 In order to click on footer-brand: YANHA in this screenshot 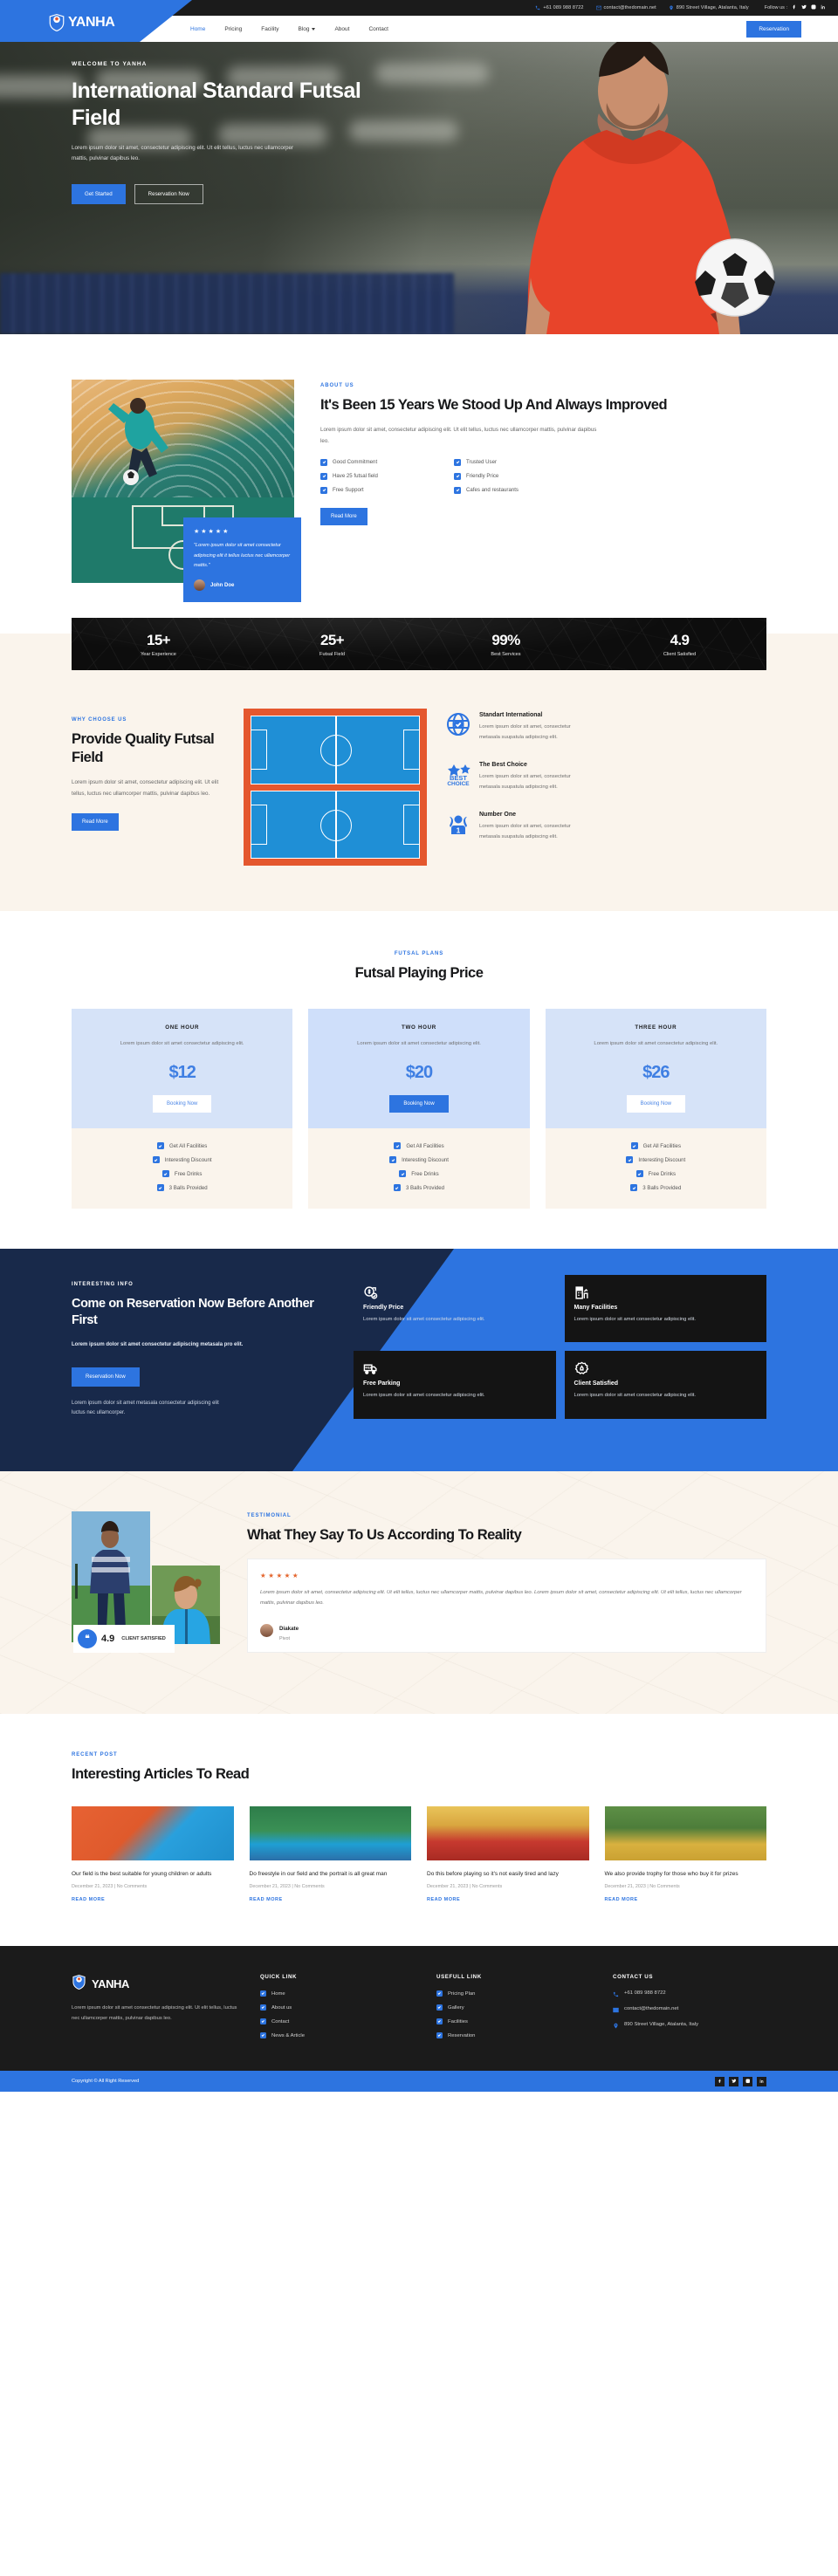, I will do `click(154, 1984)`.